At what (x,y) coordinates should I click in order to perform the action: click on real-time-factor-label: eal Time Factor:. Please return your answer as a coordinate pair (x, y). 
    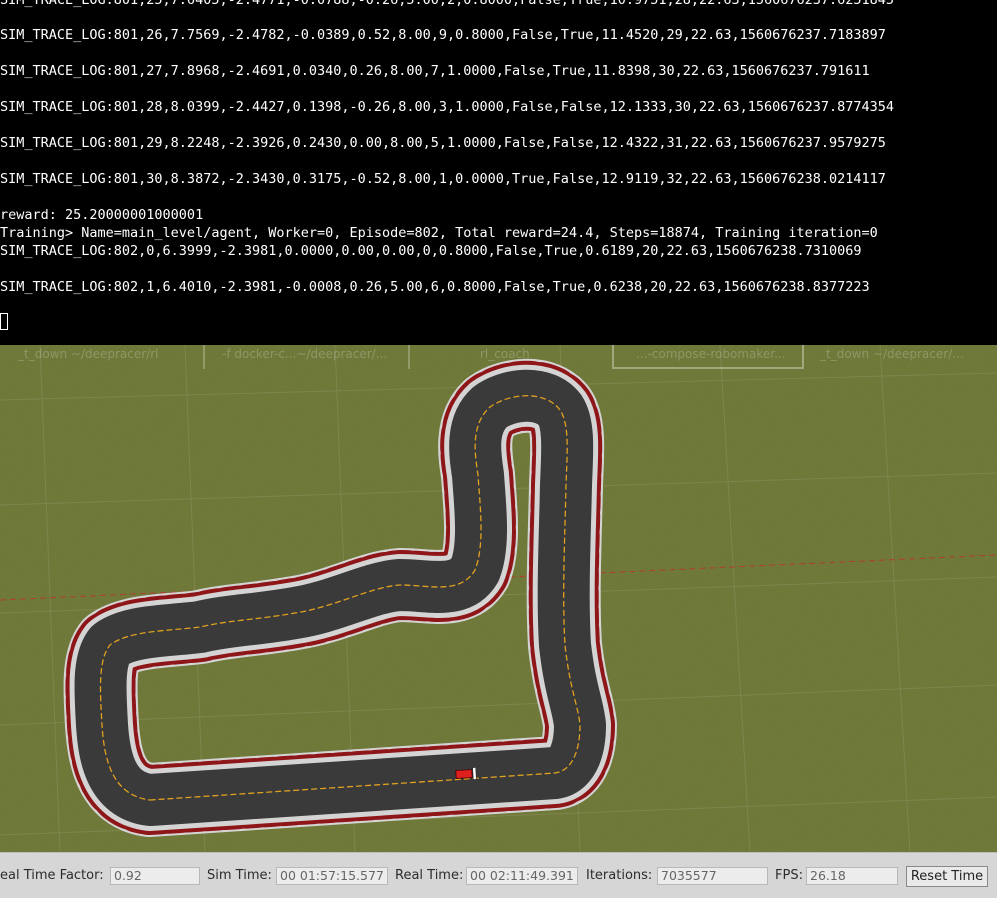
    Looking at the image, I should click on (52, 875).